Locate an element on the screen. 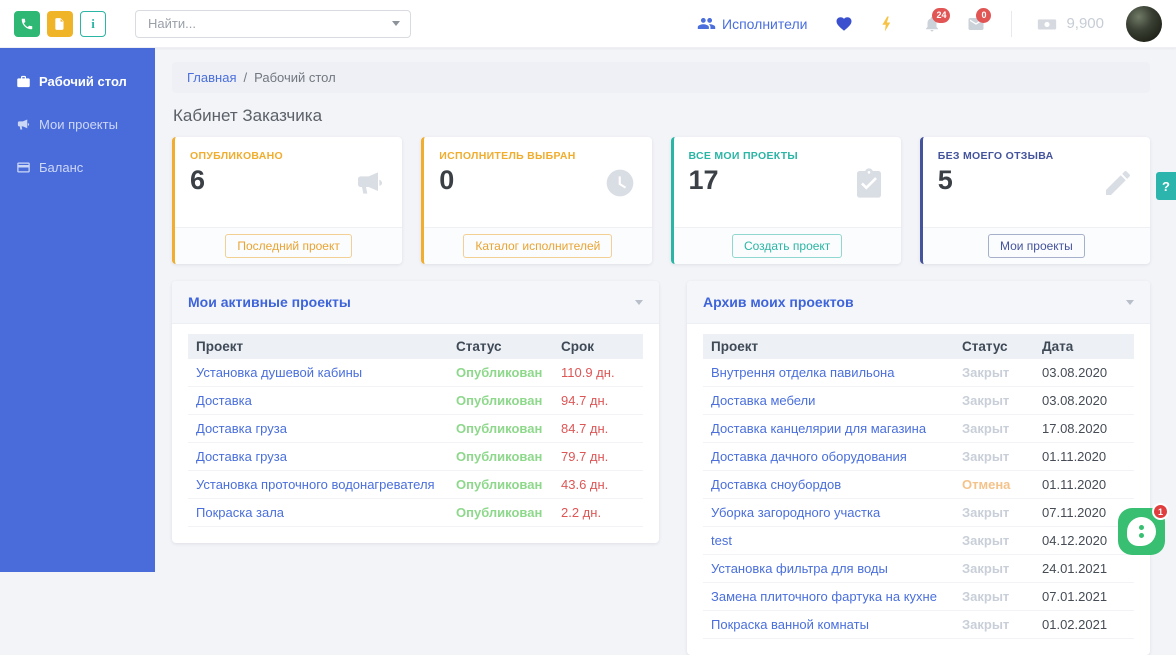  messages-badge: 0 is located at coordinates (984, 15).